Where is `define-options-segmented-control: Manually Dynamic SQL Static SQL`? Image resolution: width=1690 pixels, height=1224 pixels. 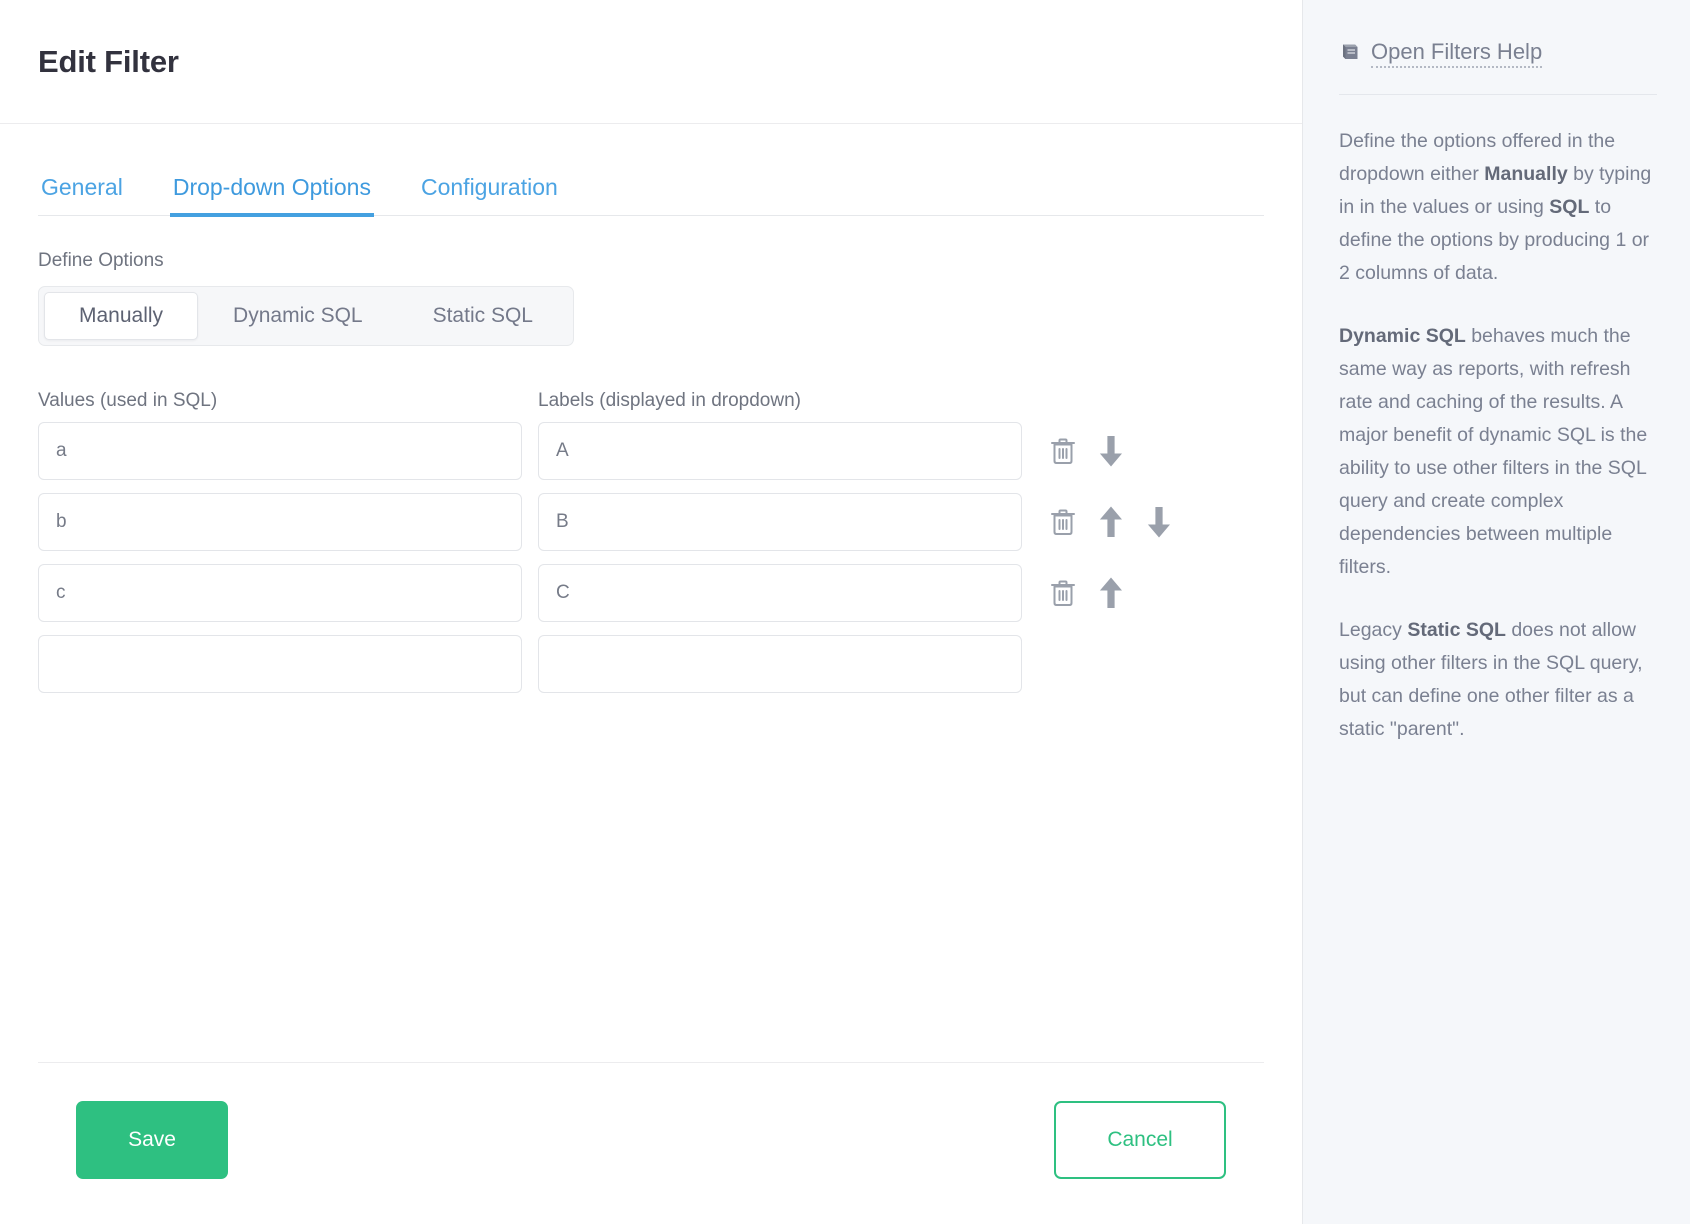
define-options-segmented-control: Manually Dynamic SQL Static SQL is located at coordinates (306, 316).